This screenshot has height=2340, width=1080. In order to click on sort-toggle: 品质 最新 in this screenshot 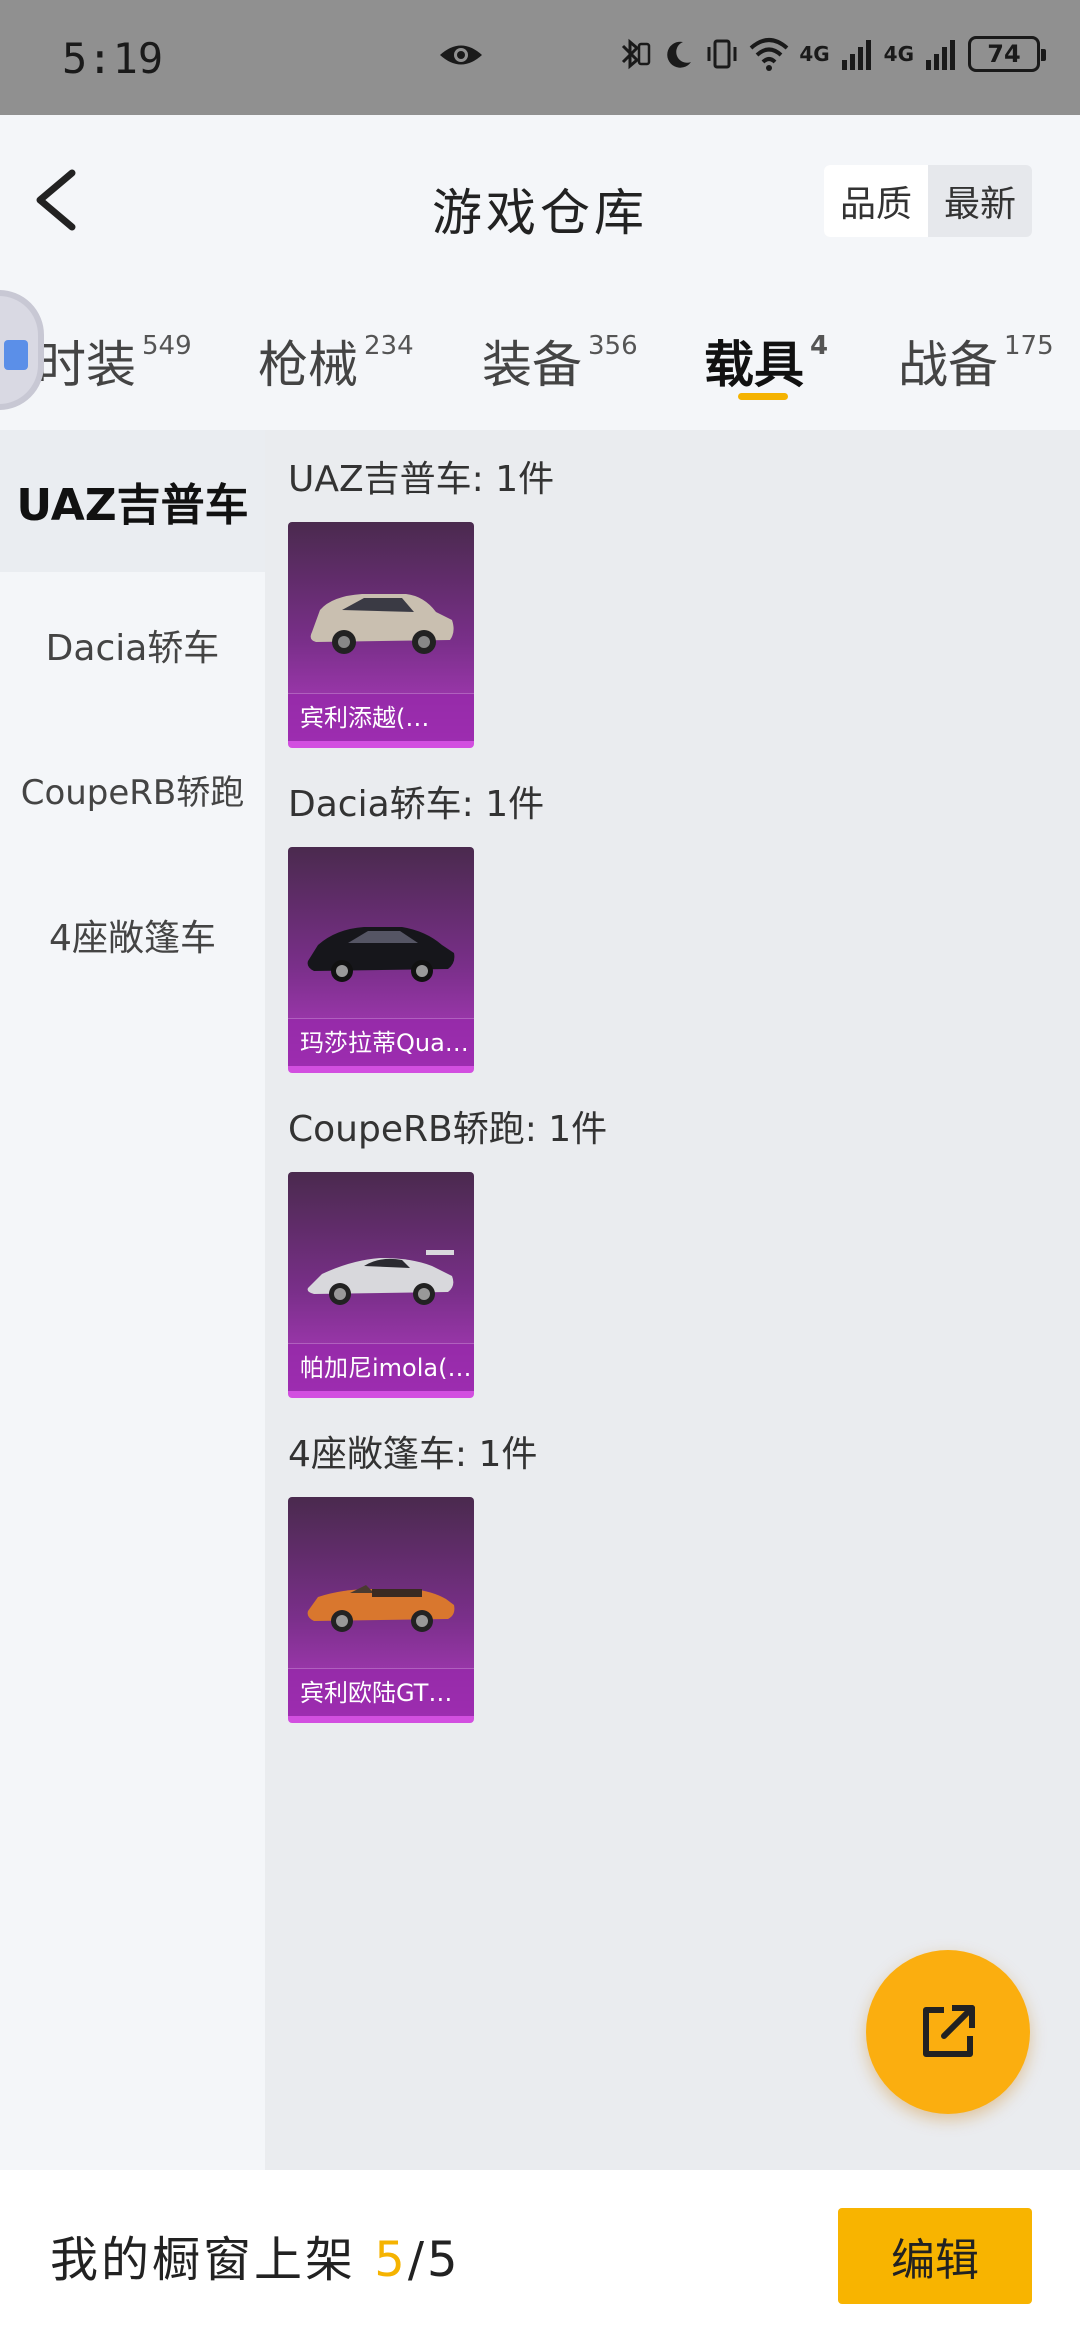, I will do `click(928, 201)`.